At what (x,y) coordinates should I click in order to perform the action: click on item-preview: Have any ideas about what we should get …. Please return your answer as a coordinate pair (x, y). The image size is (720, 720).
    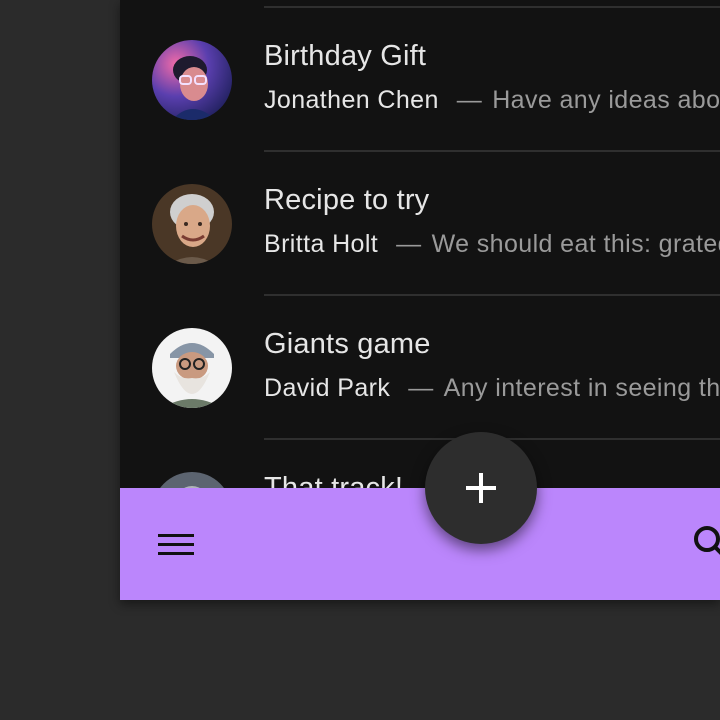
    Looking at the image, I should click on (606, 100).